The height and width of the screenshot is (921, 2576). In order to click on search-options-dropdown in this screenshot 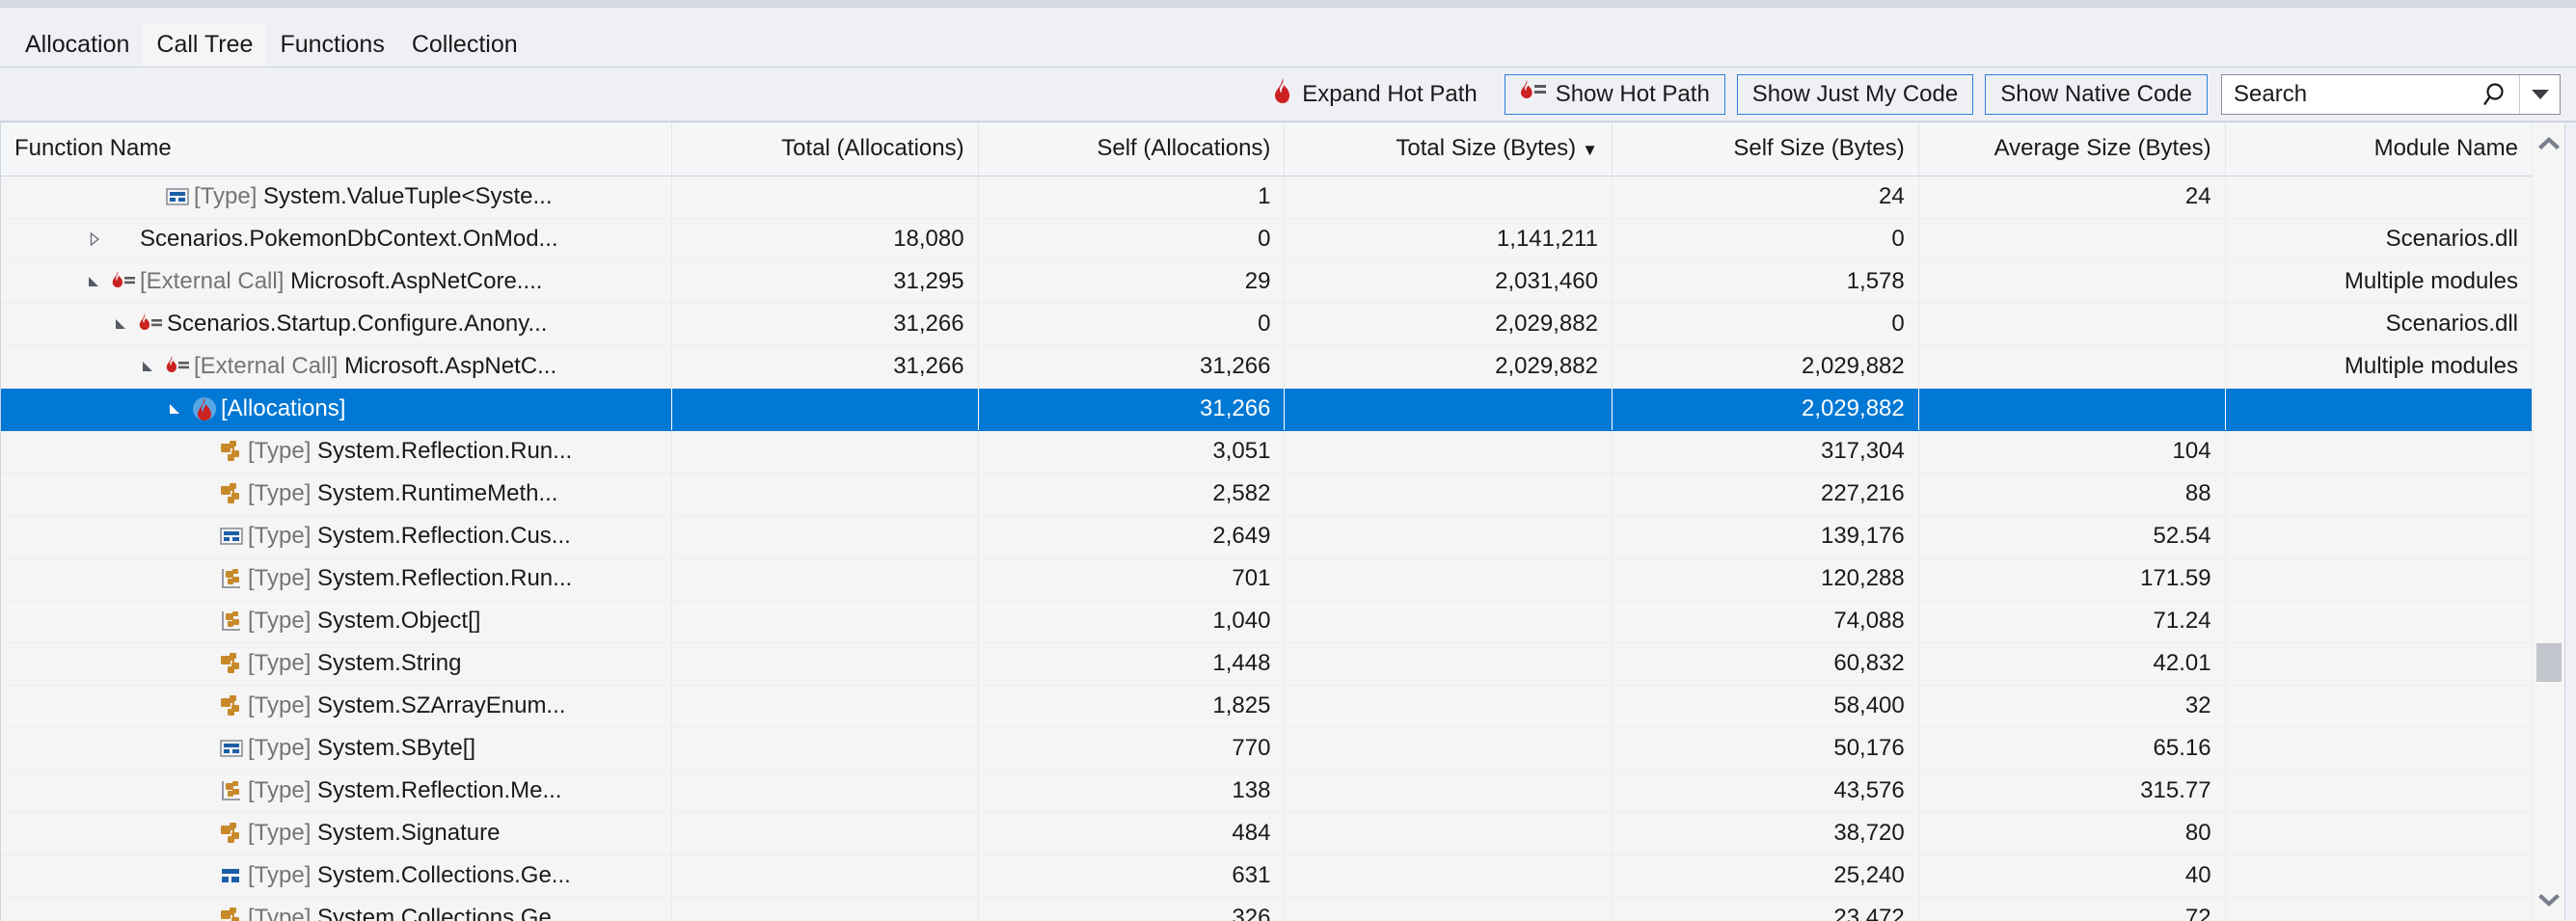, I will do `click(2539, 94)`.